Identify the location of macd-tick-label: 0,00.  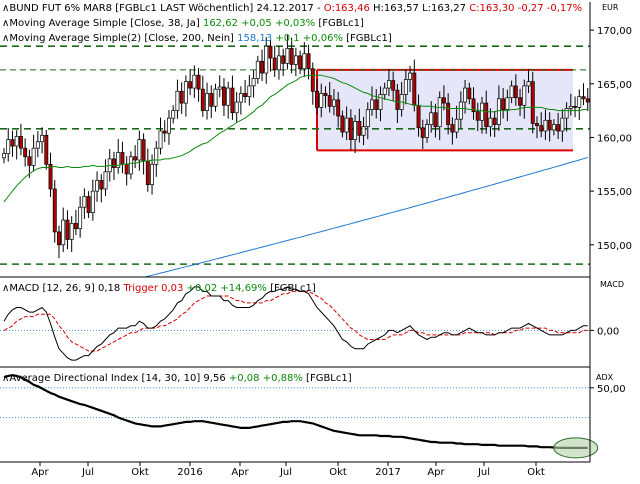
(608, 331).